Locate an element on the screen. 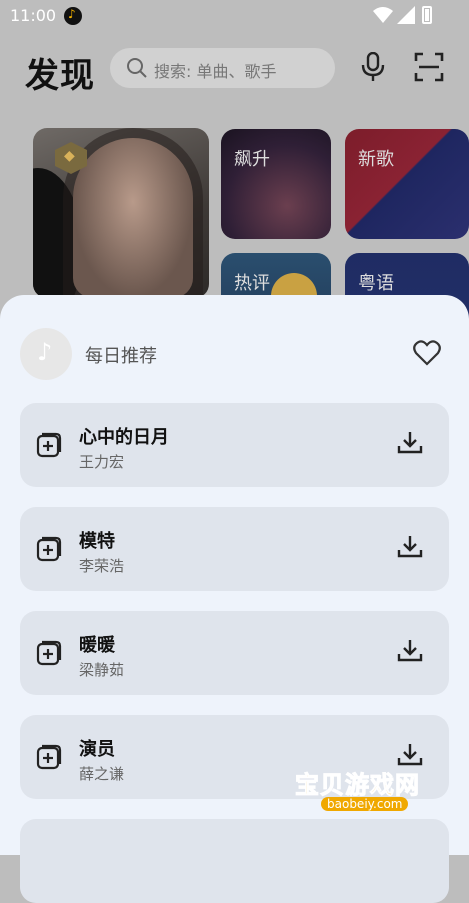 The width and height of the screenshot is (469, 903). song-title: 心中的日月 is located at coordinates (124, 437).